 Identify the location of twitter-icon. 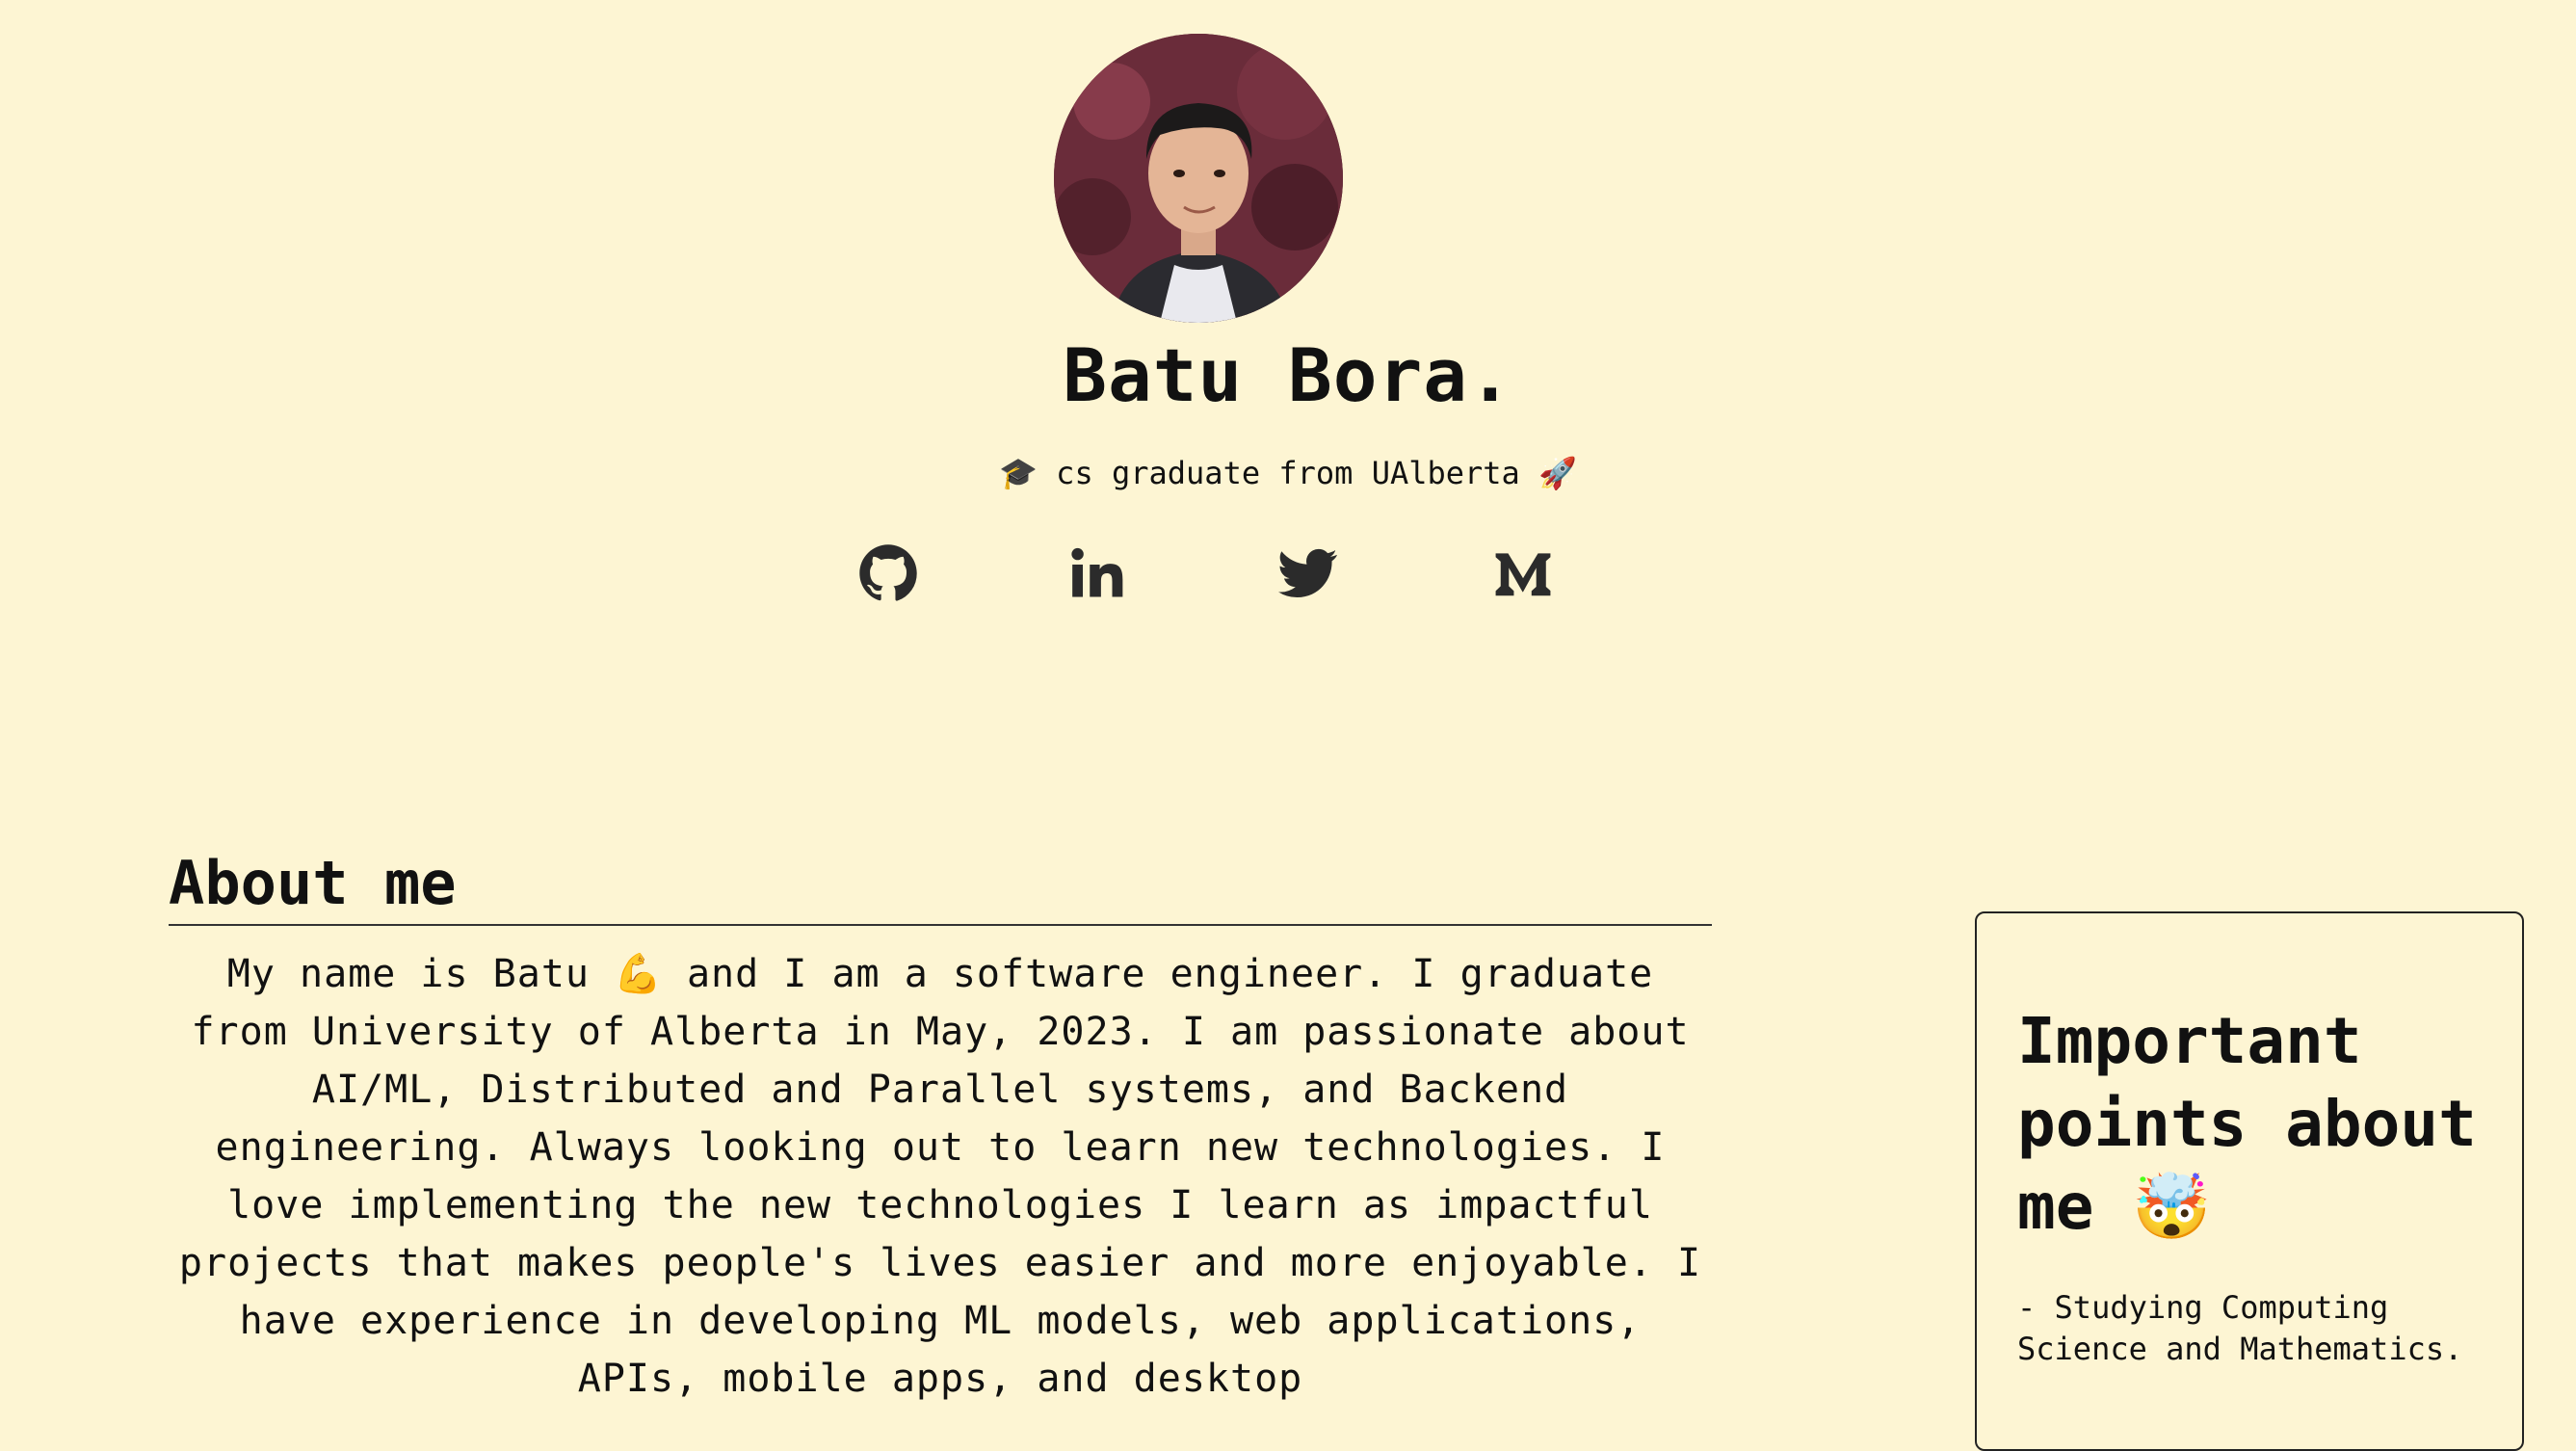
(1307, 573).